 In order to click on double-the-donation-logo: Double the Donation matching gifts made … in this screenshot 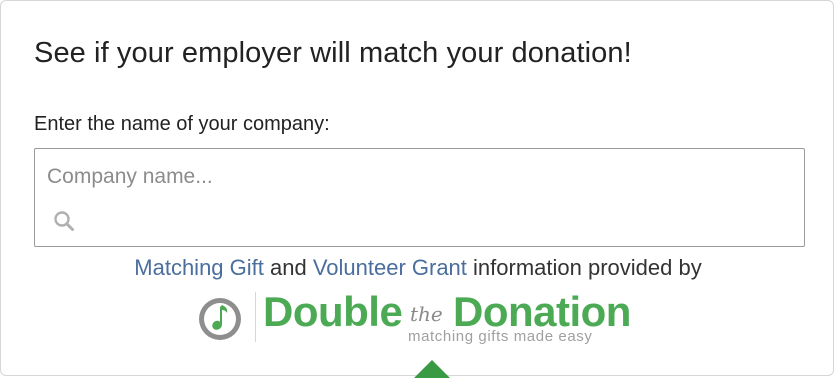, I will do `click(420, 318)`.